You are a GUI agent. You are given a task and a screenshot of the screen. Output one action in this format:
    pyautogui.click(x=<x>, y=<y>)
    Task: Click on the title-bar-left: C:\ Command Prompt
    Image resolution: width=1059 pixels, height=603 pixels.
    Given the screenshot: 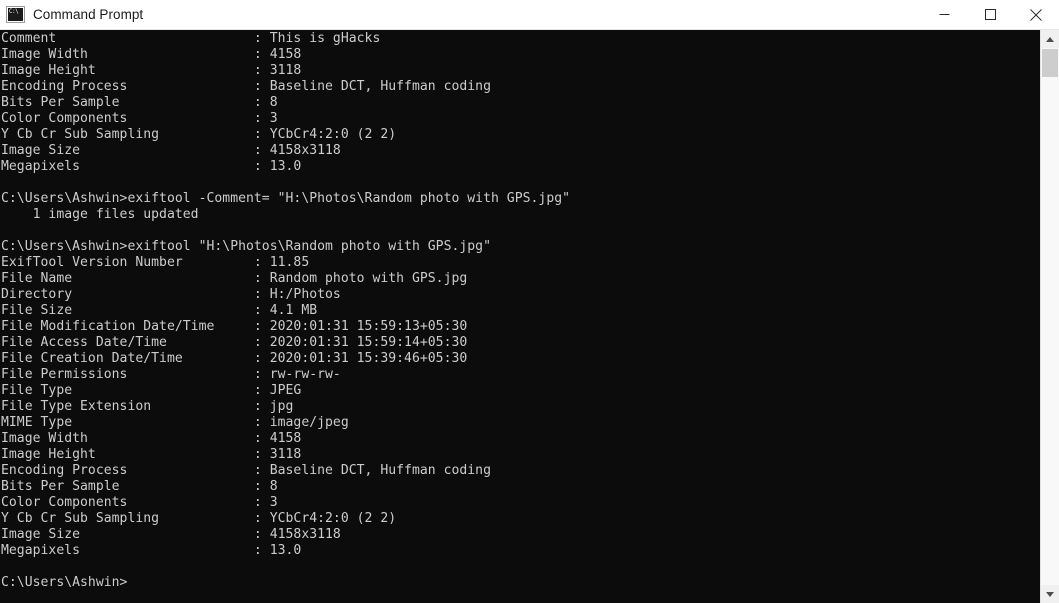 What is the action you would take?
    pyautogui.click(x=460, y=14)
    